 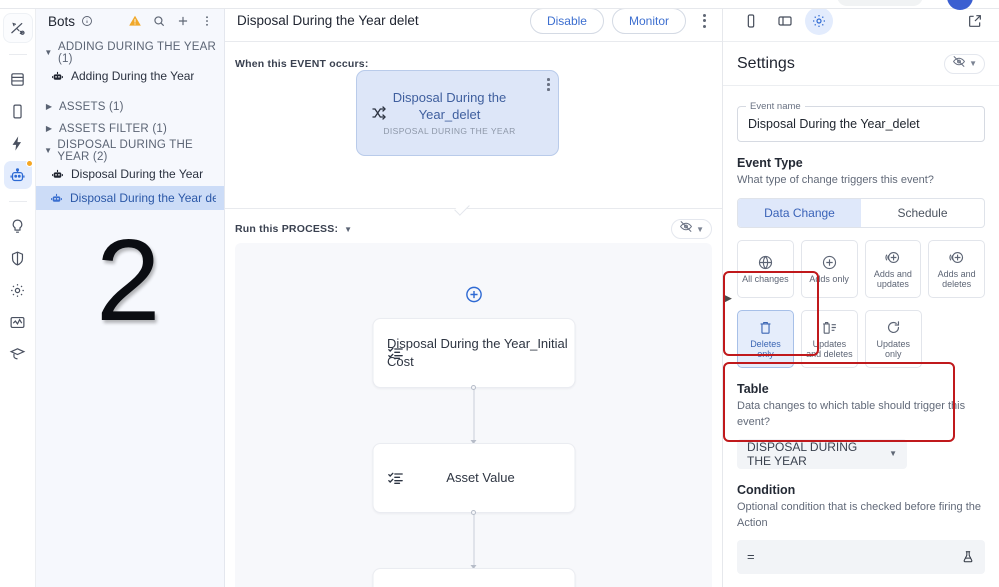 I want to click on group-label: DISPOSAL DURING THE YEAR (2), so click(x=125, y=151).